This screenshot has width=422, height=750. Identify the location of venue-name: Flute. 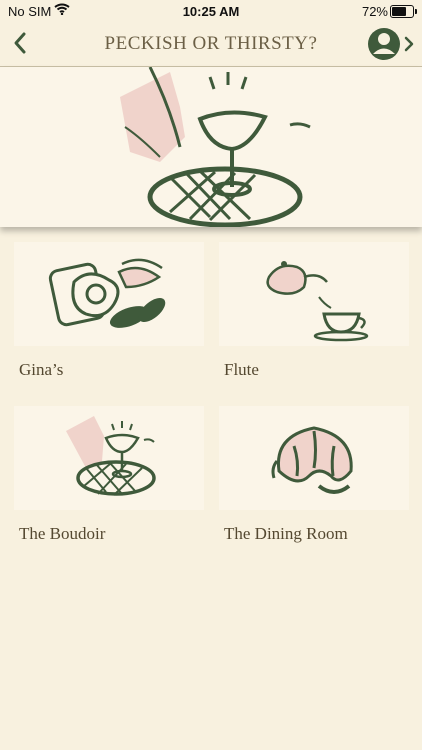
(241, 369).